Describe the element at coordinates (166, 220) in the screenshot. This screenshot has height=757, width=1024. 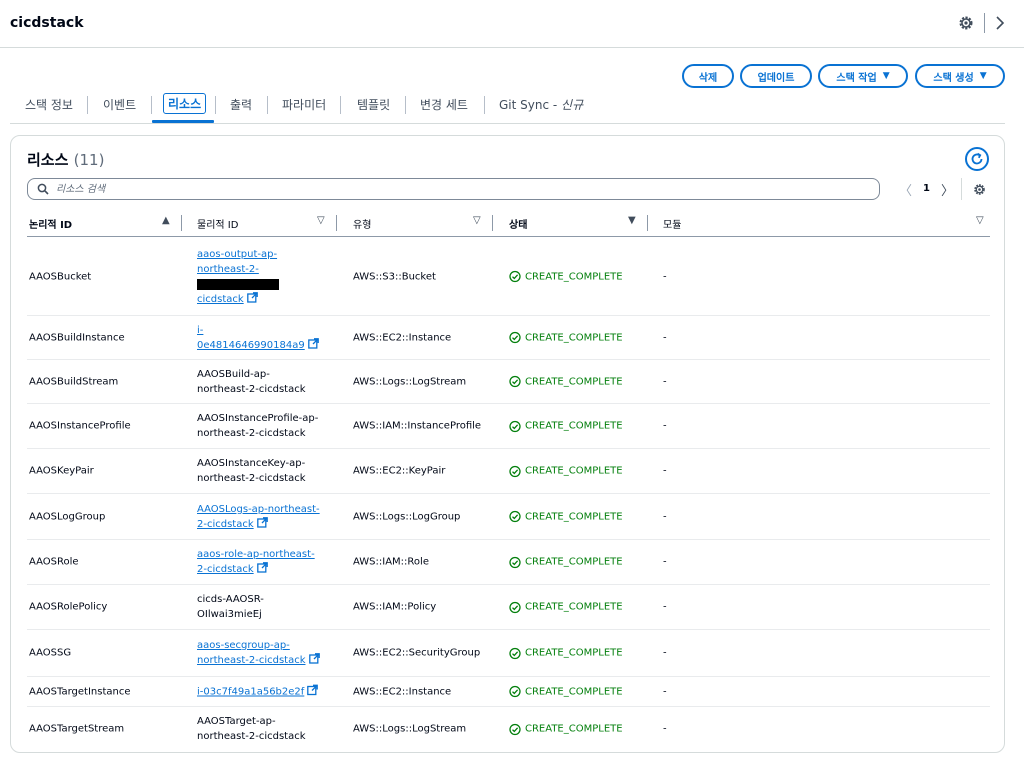
I see `sort-asc-icon: ▲` at that location.